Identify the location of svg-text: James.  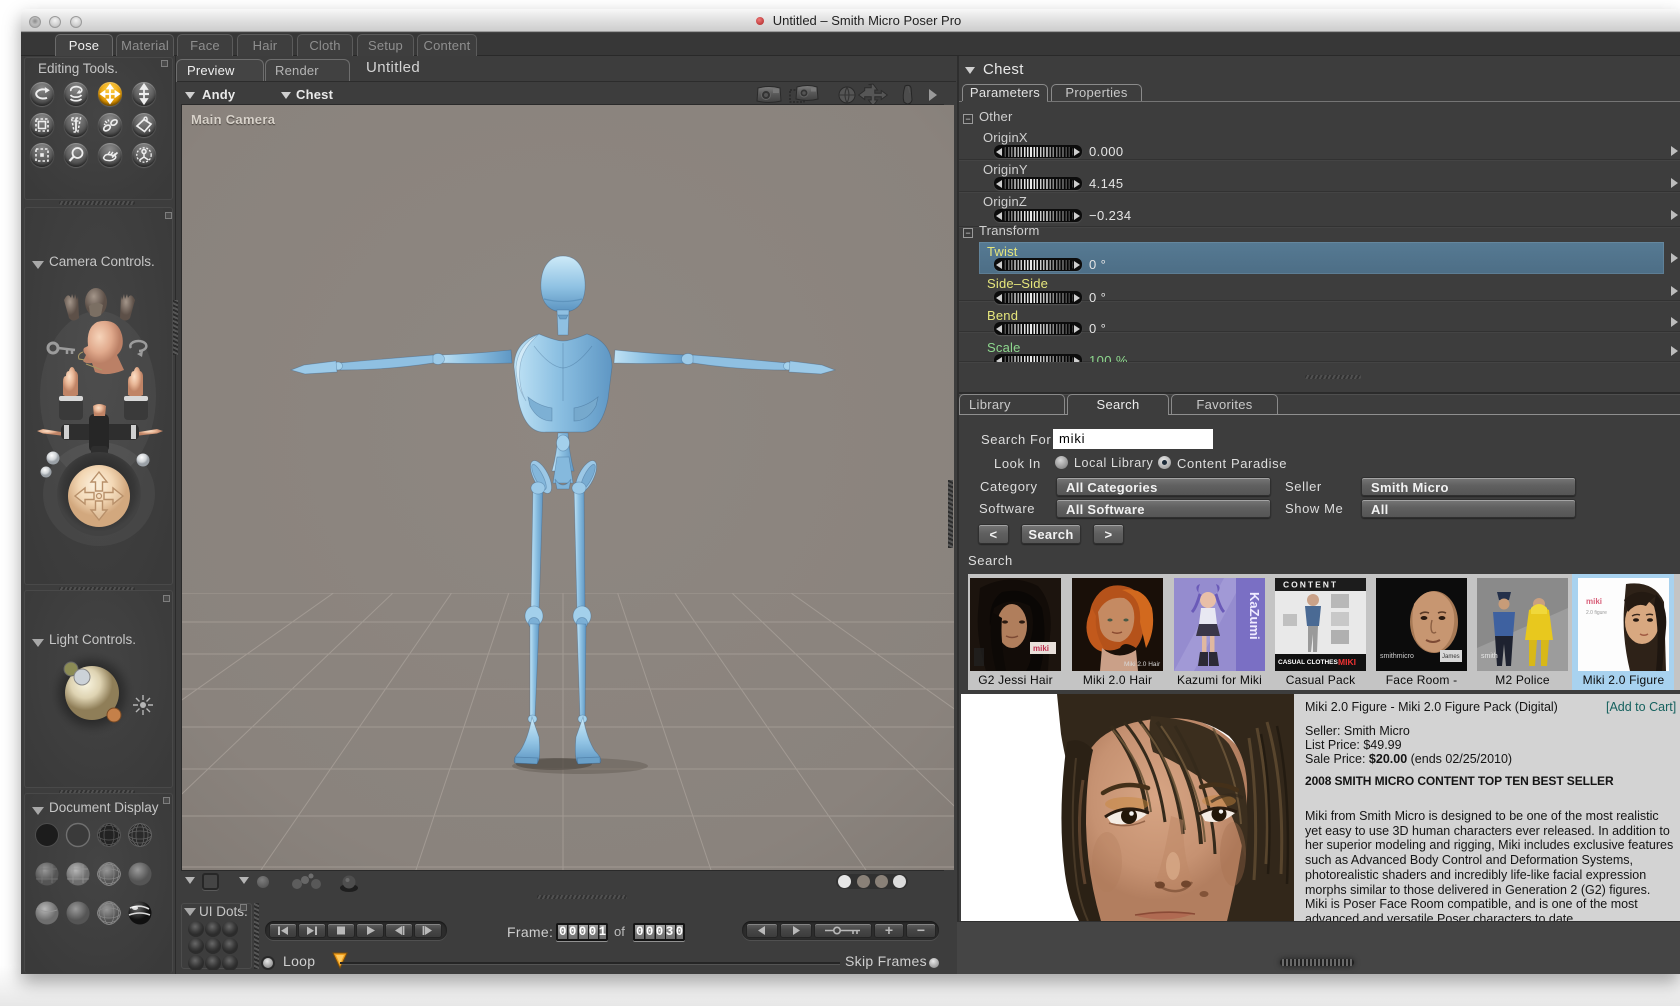
(1451, 657).